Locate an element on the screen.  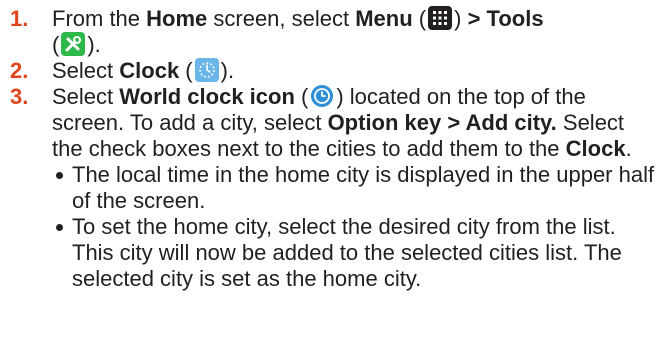
clock-app-icon is located at coordinates (206, 70).